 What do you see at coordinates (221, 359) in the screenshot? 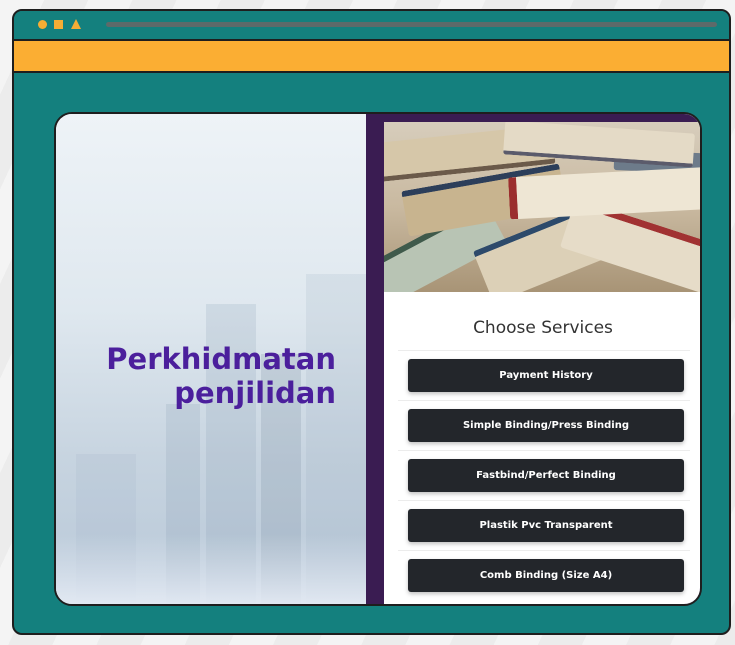
I see `hero-line-1: Perkhidmatan` at bounding box center [221, 359].